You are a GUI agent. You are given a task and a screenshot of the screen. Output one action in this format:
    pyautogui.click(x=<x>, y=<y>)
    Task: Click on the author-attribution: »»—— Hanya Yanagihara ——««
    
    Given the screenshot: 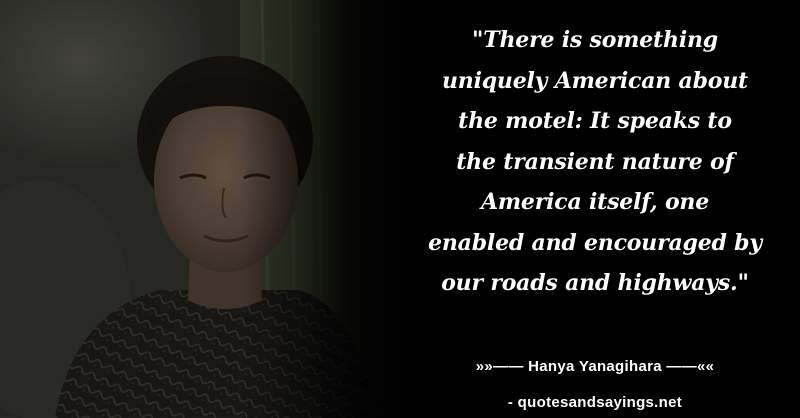 What is the action you would take?
    pyautogui.click(x=595, y=366)
    